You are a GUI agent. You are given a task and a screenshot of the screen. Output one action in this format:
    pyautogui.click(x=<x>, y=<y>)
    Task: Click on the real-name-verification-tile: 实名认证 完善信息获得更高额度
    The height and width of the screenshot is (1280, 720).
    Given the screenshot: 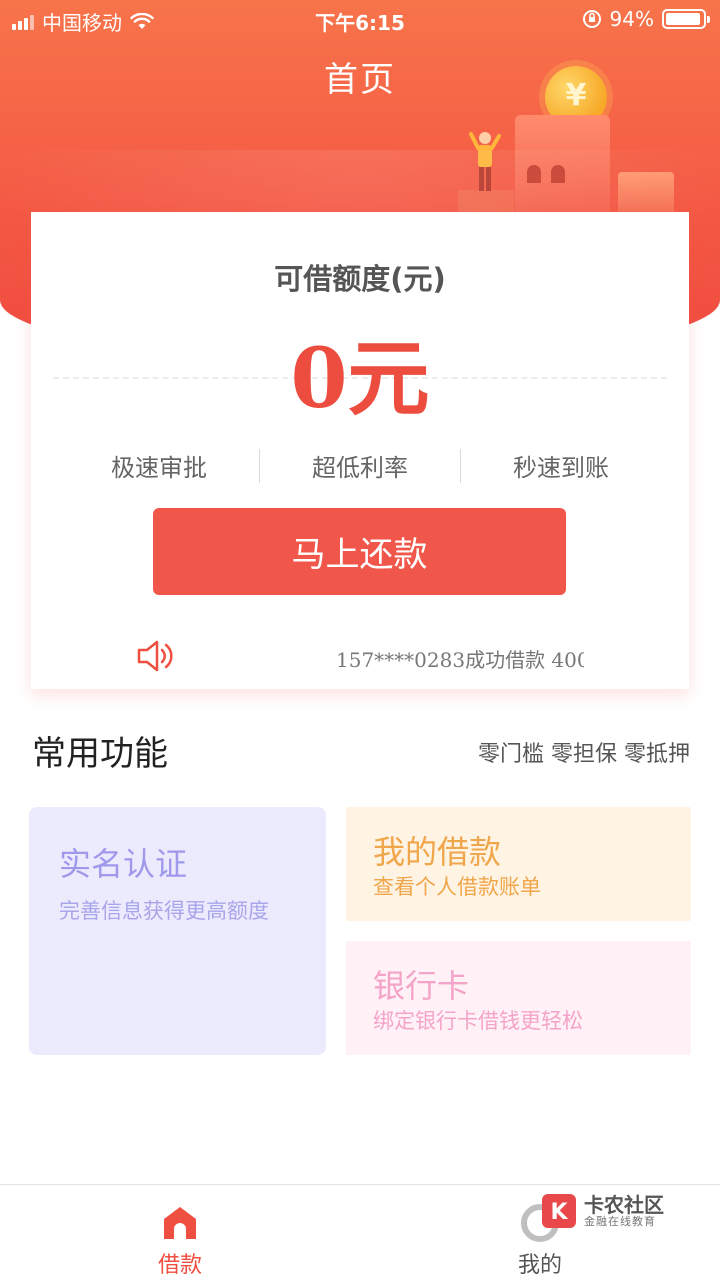 What is the action you would take?
    pyautogui.click(x=177, y=931)
    